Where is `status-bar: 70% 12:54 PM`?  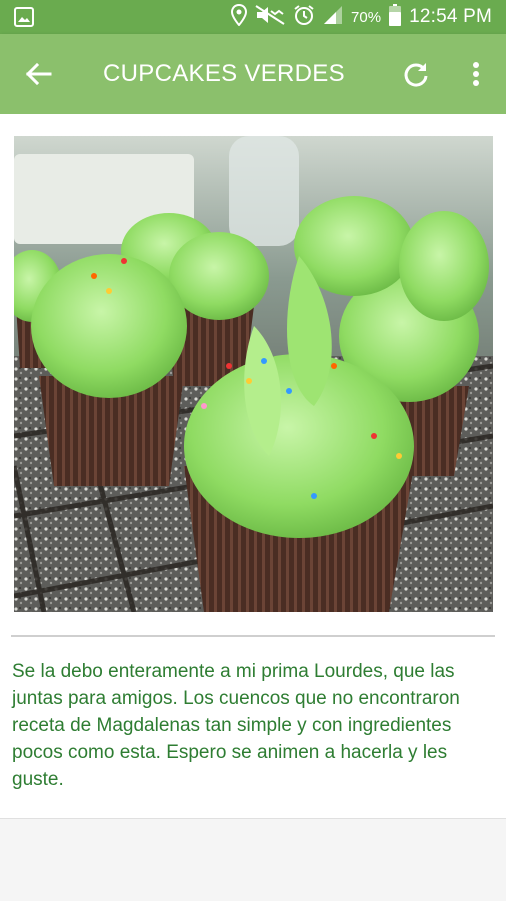 status-bar: 70% 12:54 PM is located at coordinates (253, 17).